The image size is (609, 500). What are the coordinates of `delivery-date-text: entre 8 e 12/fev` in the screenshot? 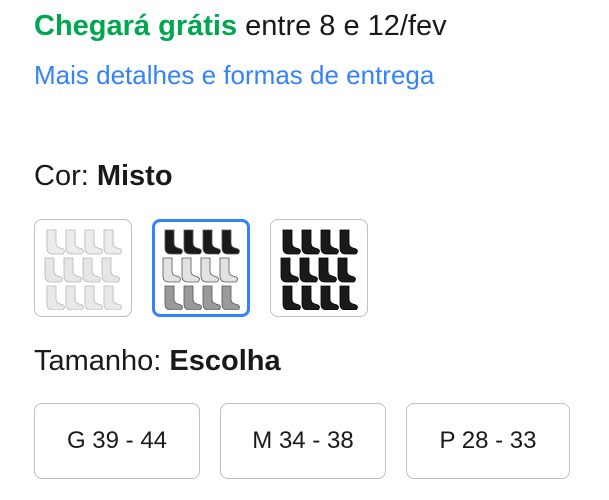 It's located at (342, 26).